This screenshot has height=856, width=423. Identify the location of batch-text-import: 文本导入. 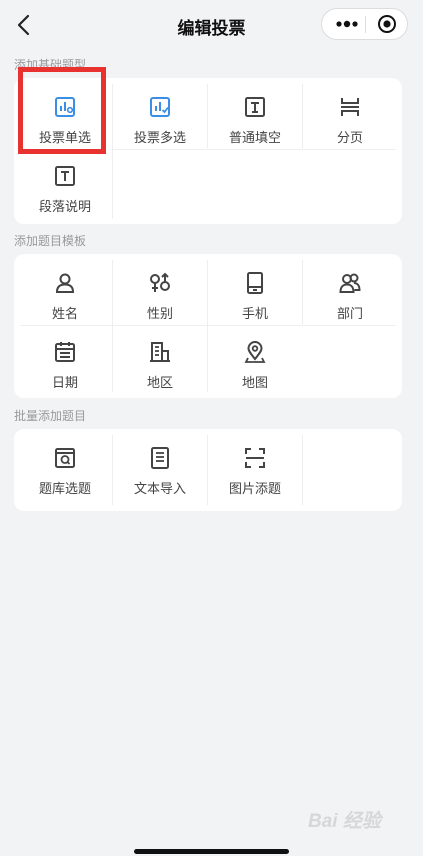
(160, 466).